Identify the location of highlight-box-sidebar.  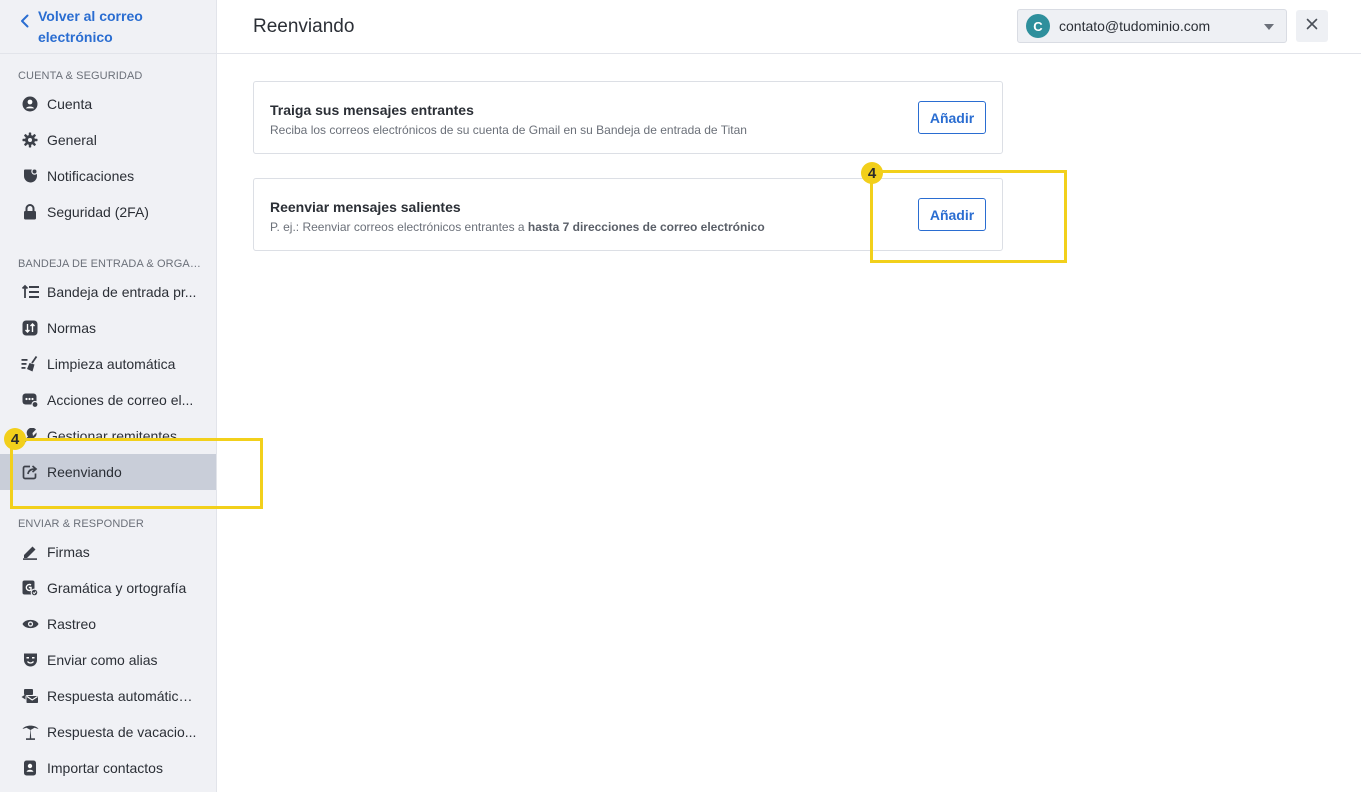
(136, 473).